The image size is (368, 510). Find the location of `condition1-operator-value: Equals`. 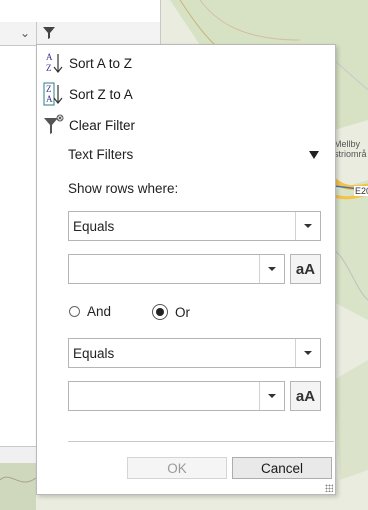

condition1-operator-value: Equals is located at coordinates (94, 226).